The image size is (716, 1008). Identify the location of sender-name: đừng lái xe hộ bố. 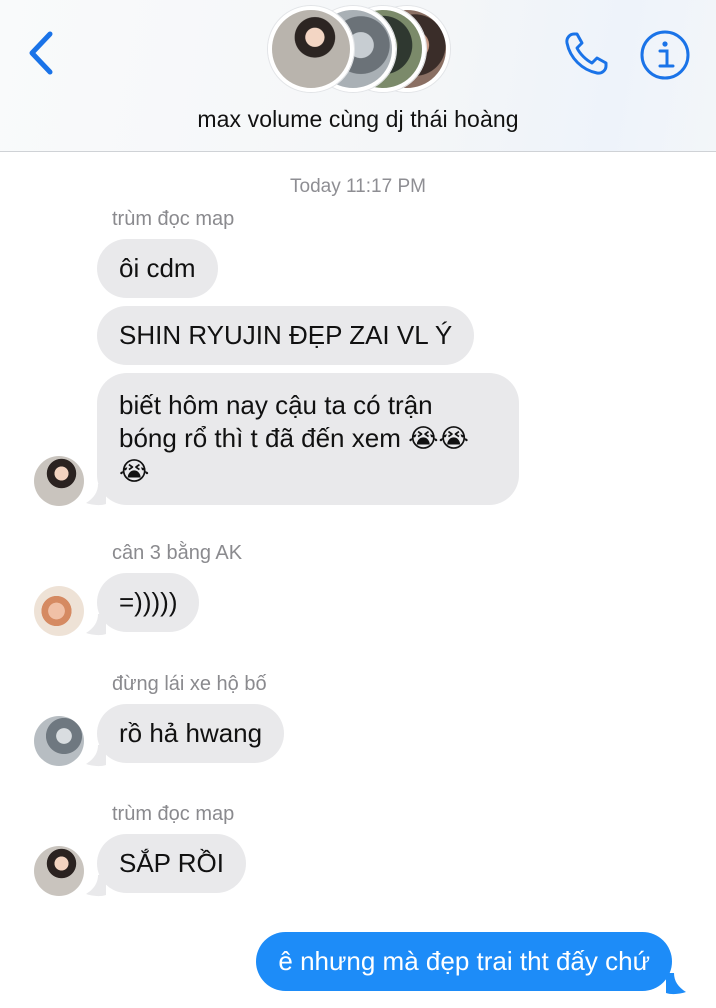
(189, 684).